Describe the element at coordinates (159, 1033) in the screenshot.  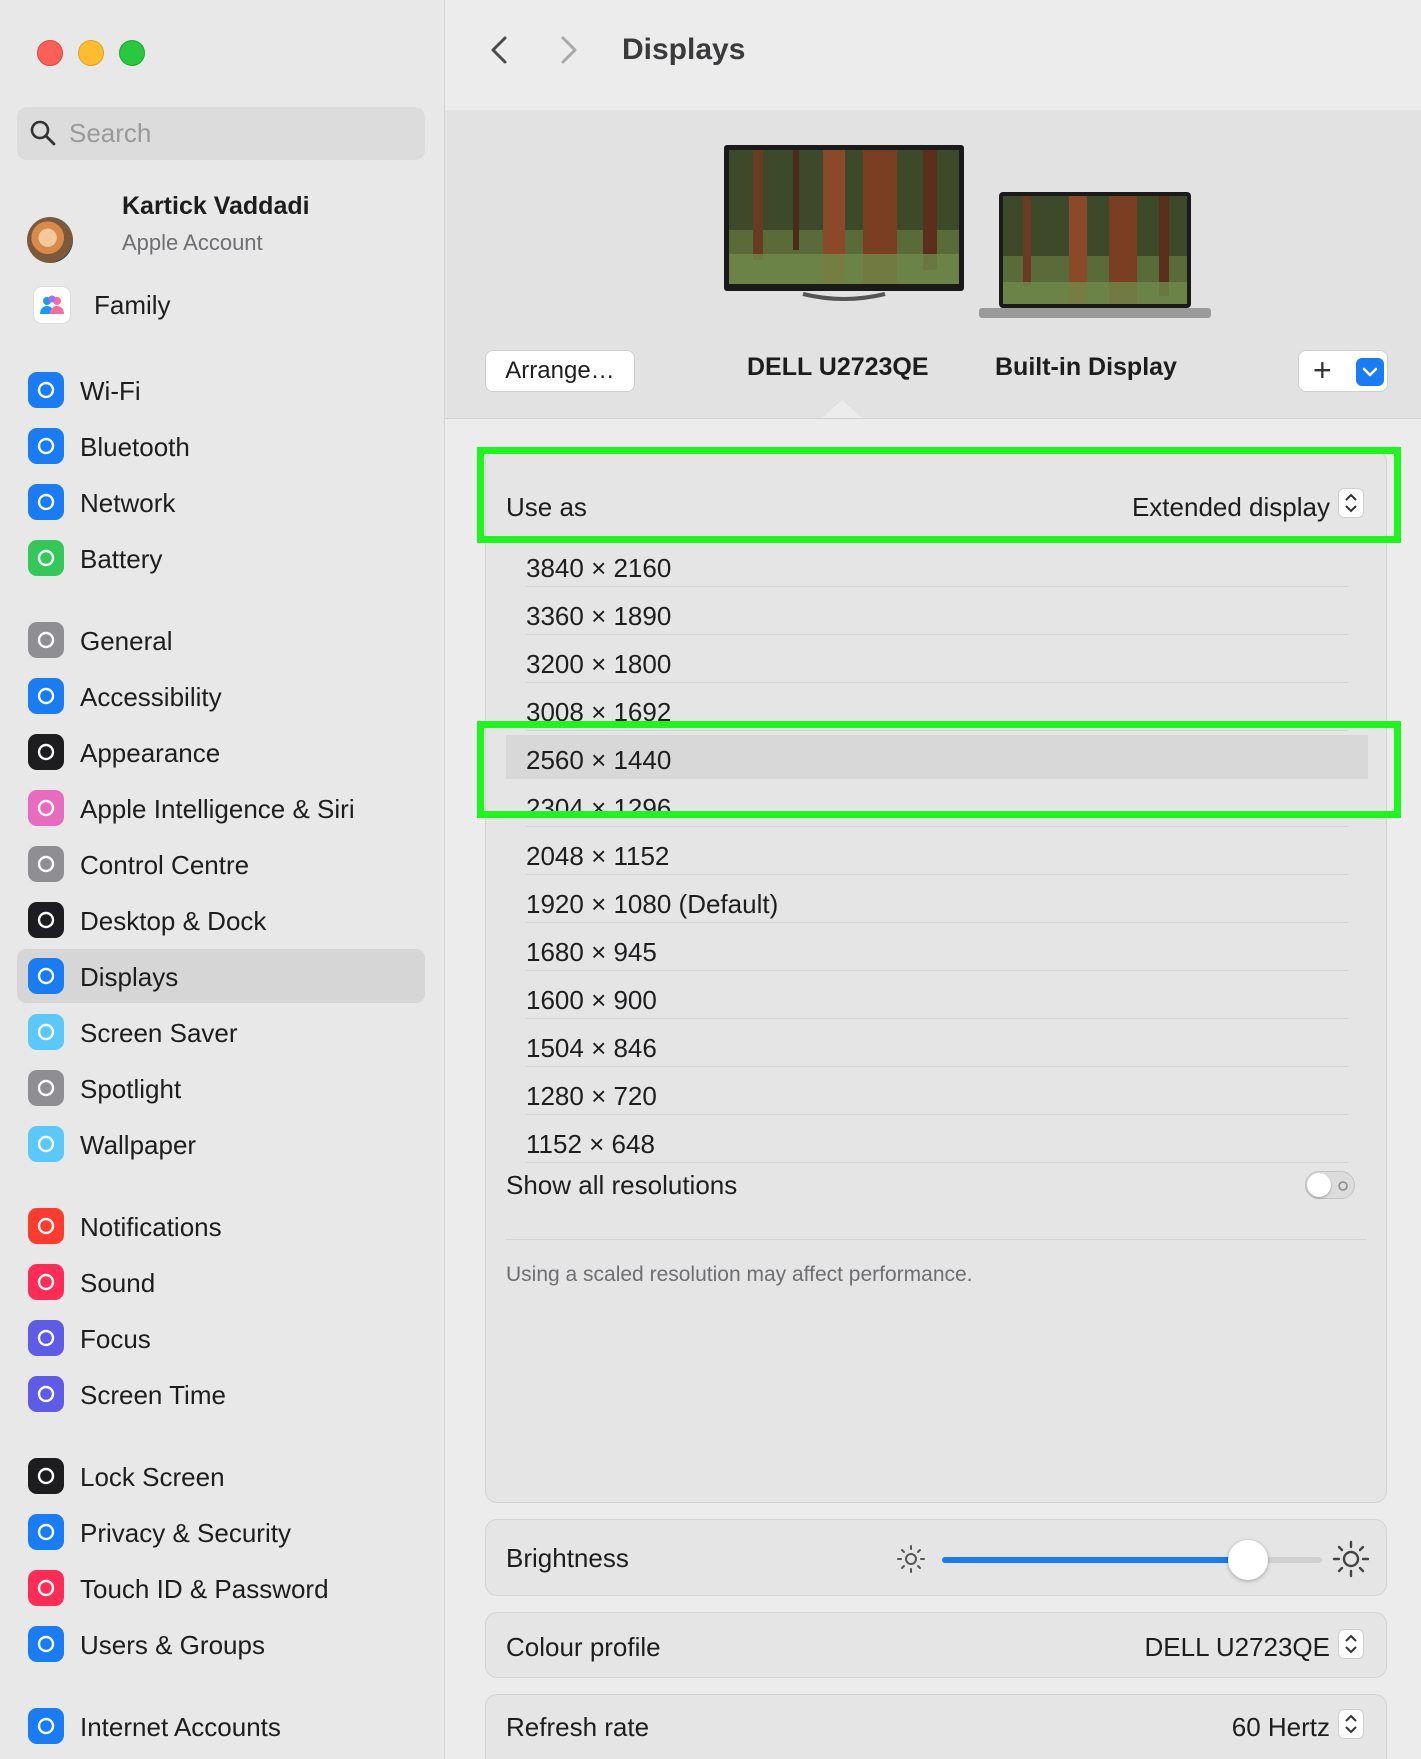
I see `sidebar-item-label: Screen Saver` at that location.